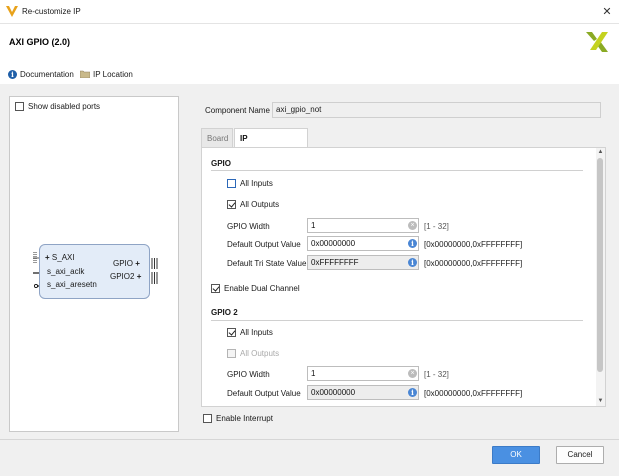 This screenshot has width=619, height=476. I want to click on tab-ip-configuration: IP Configuration, so click(271, 145).